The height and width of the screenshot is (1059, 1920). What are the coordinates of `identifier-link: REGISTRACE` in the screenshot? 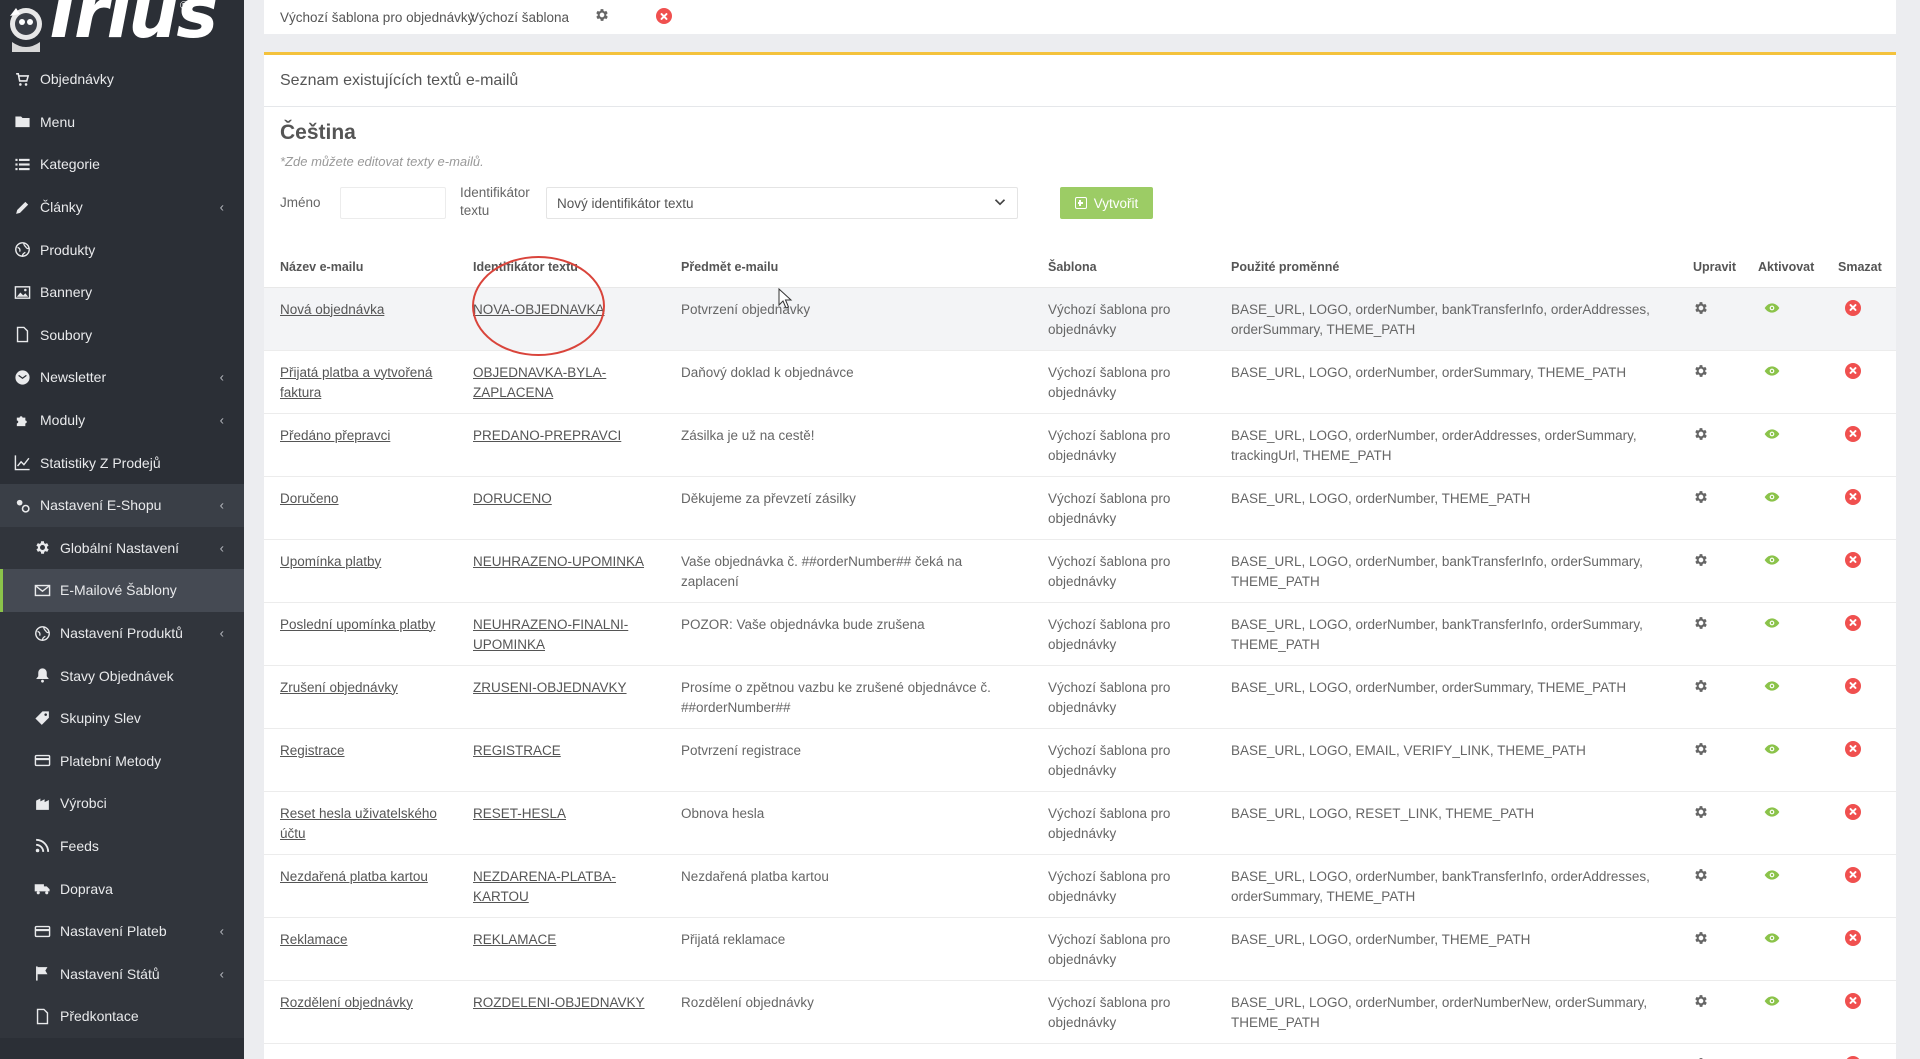 It's located at (517, 750).